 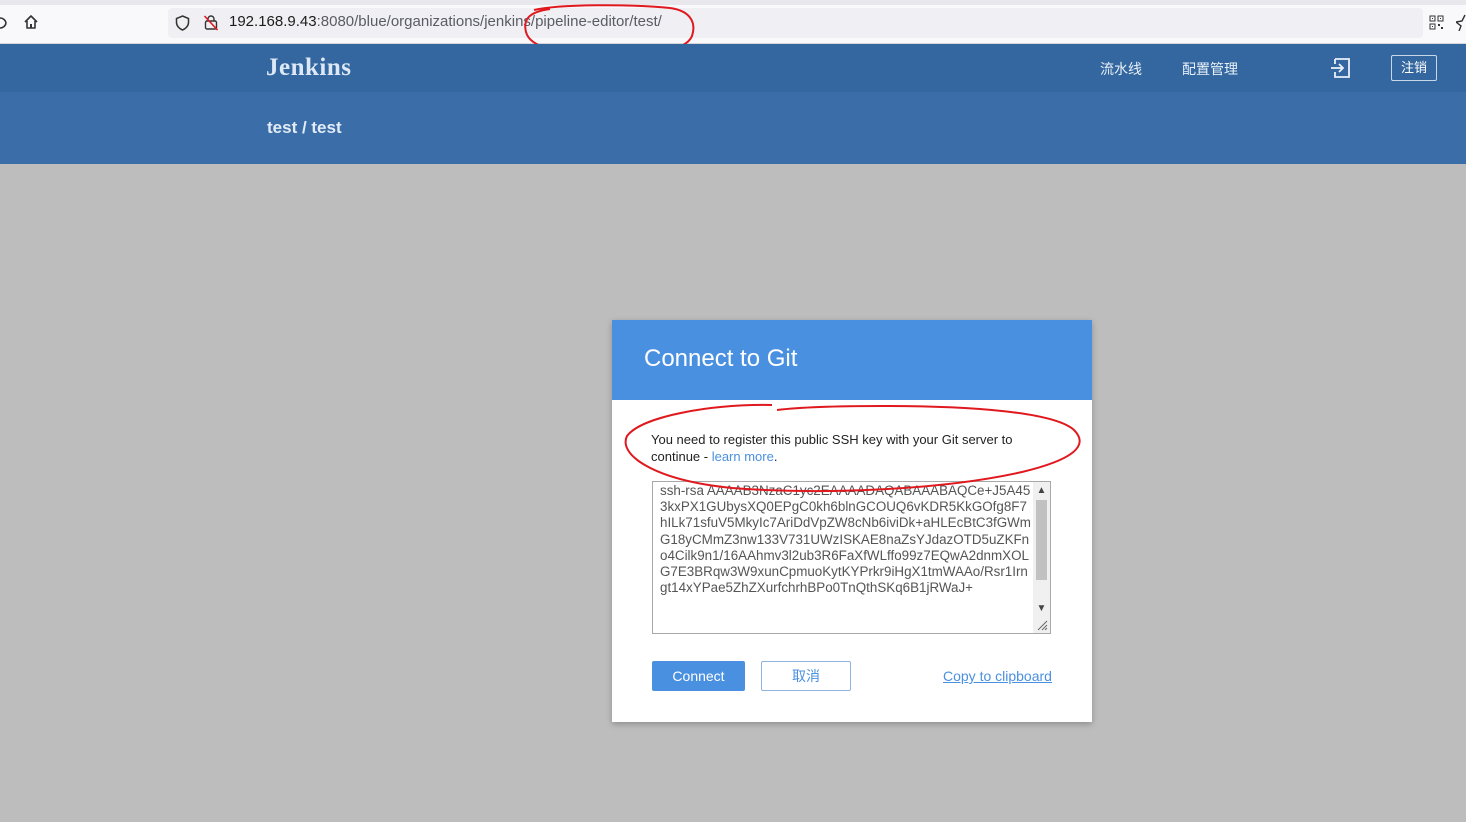 I want to click on breadcrumb: test / test, so click(x=304, y=128).